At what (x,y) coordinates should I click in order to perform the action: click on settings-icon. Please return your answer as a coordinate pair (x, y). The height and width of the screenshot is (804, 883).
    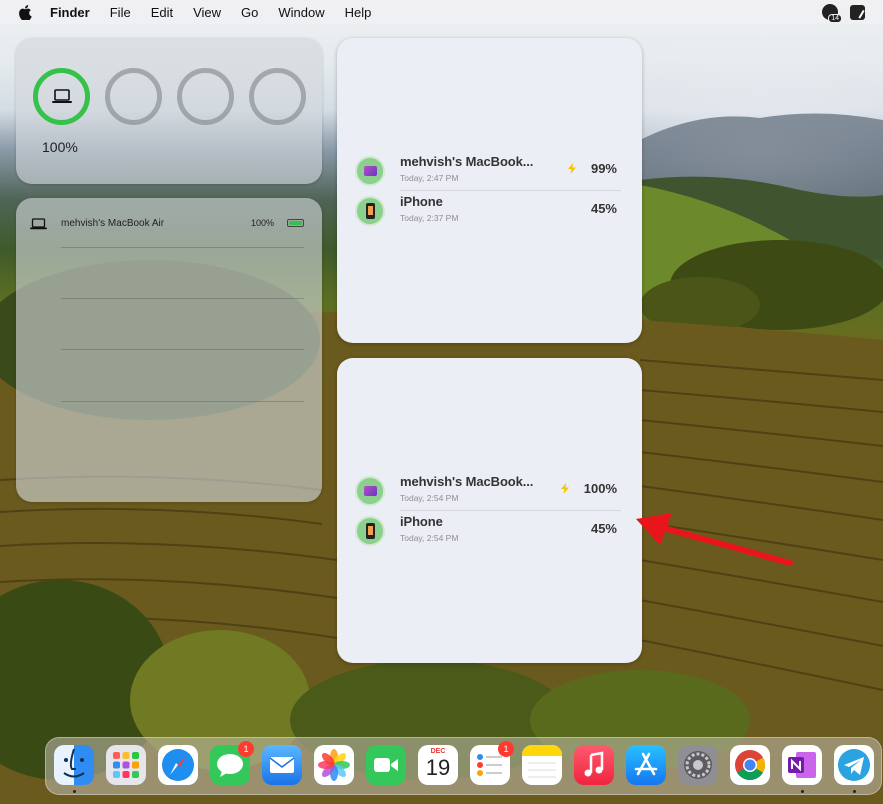
    Looking at the image, I should click on (698, 765).